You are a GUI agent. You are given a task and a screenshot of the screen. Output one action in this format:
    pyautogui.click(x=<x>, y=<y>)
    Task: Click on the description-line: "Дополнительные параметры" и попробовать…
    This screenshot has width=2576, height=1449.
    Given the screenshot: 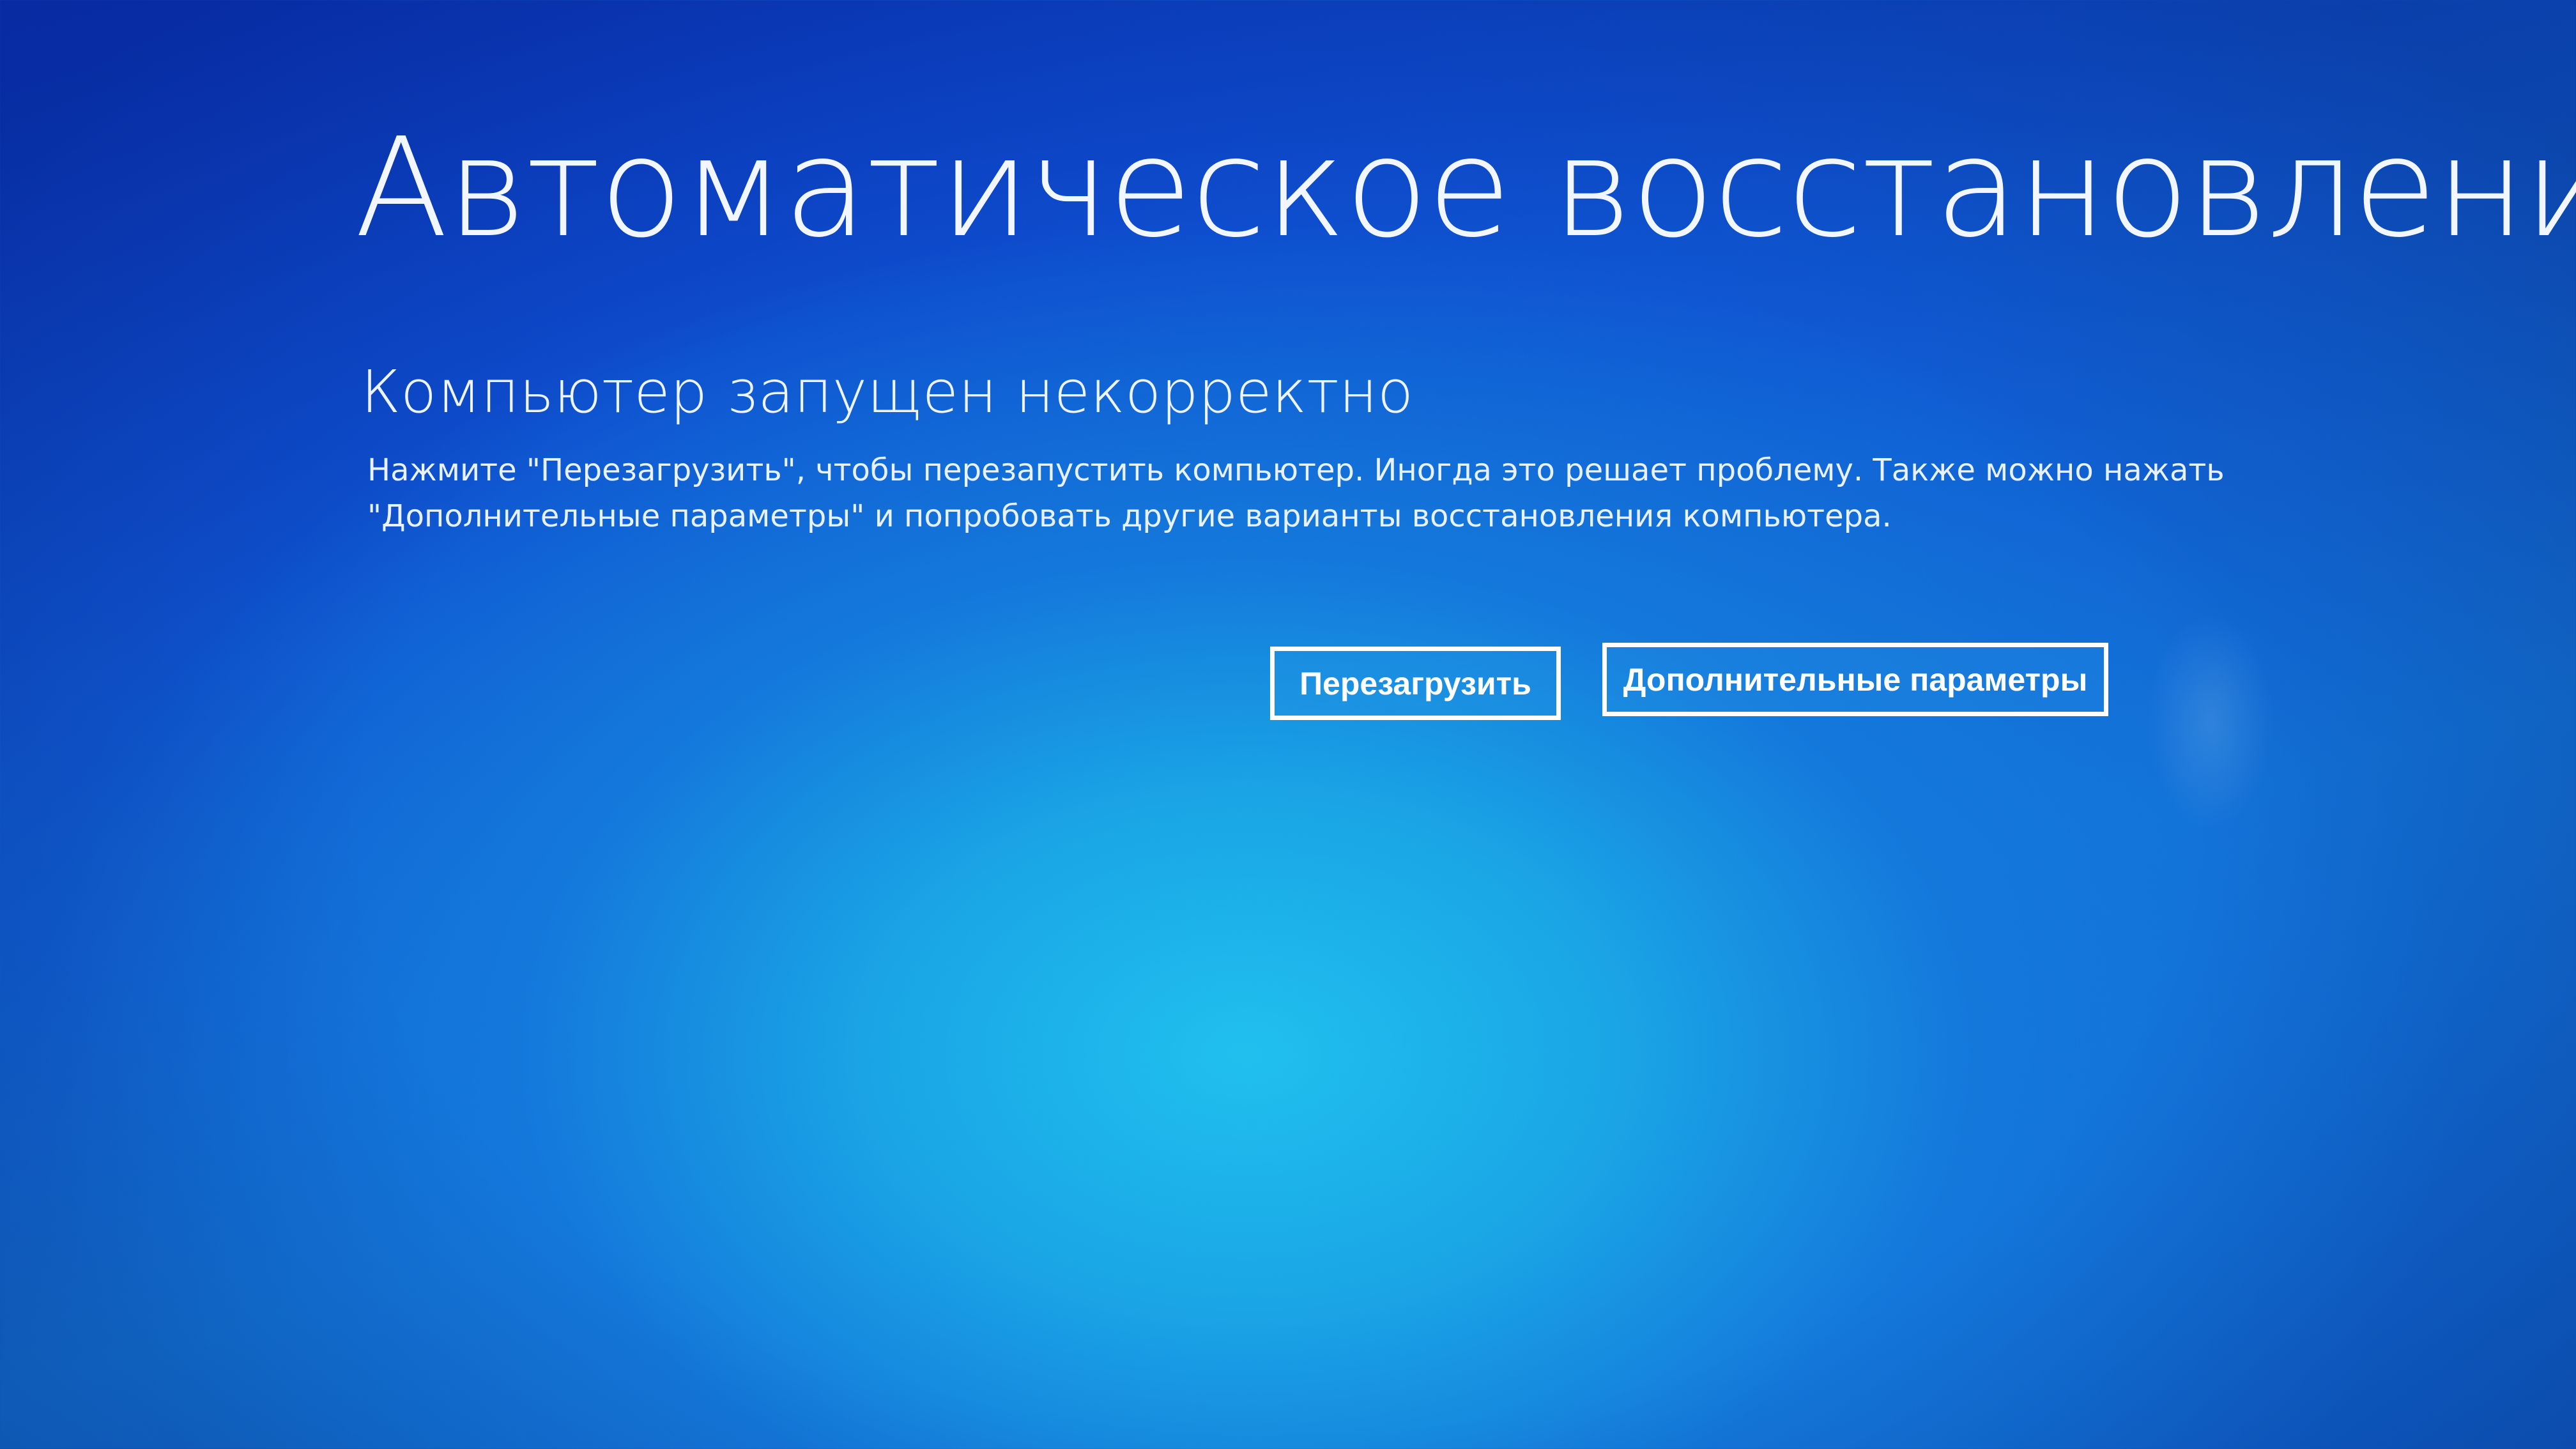 What is the action you would take?
    pyautogui.click(x=1129, y=516)
    